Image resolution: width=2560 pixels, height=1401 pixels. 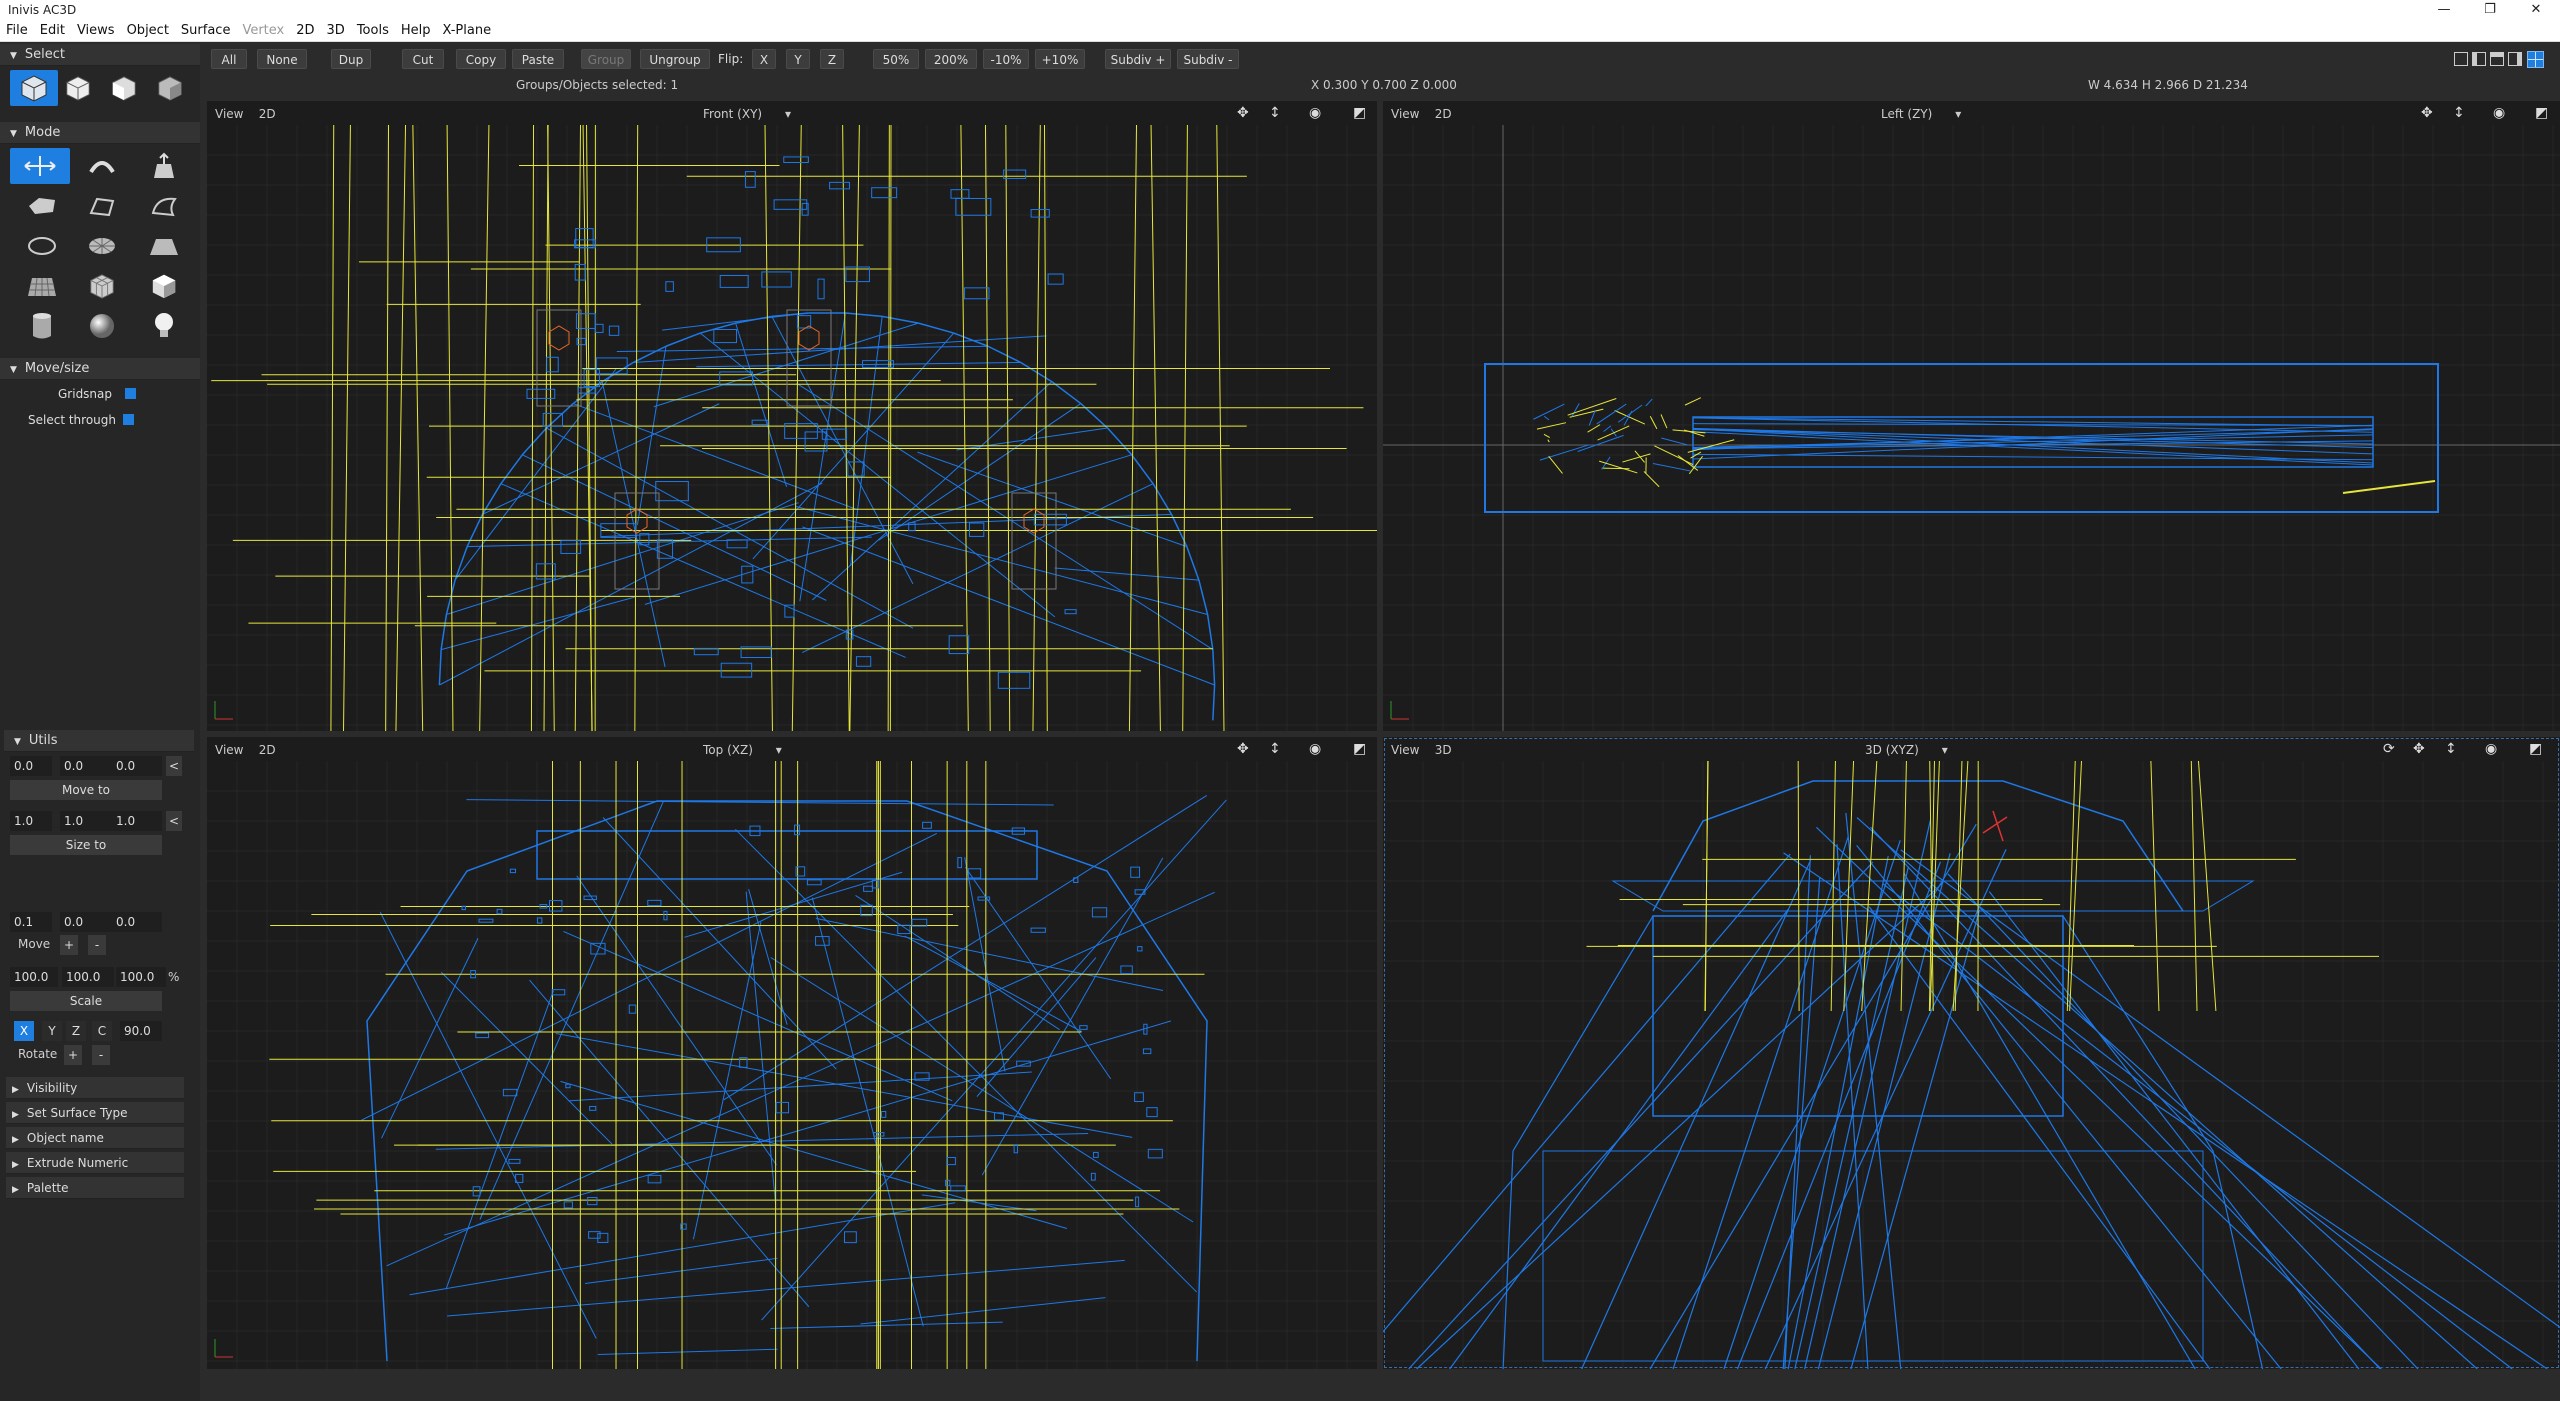 I want to click on pos-z-input: 0.0, so click(x=137, y=766).